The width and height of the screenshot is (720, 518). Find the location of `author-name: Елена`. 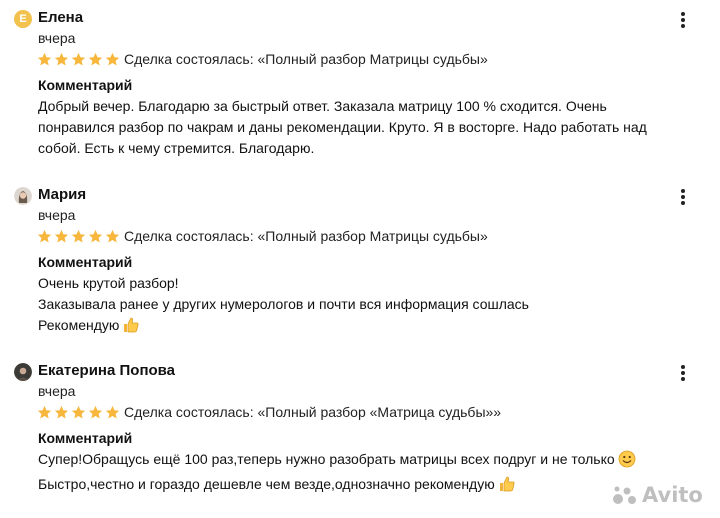

author-name: Елена is located at coordinates (60, 17).